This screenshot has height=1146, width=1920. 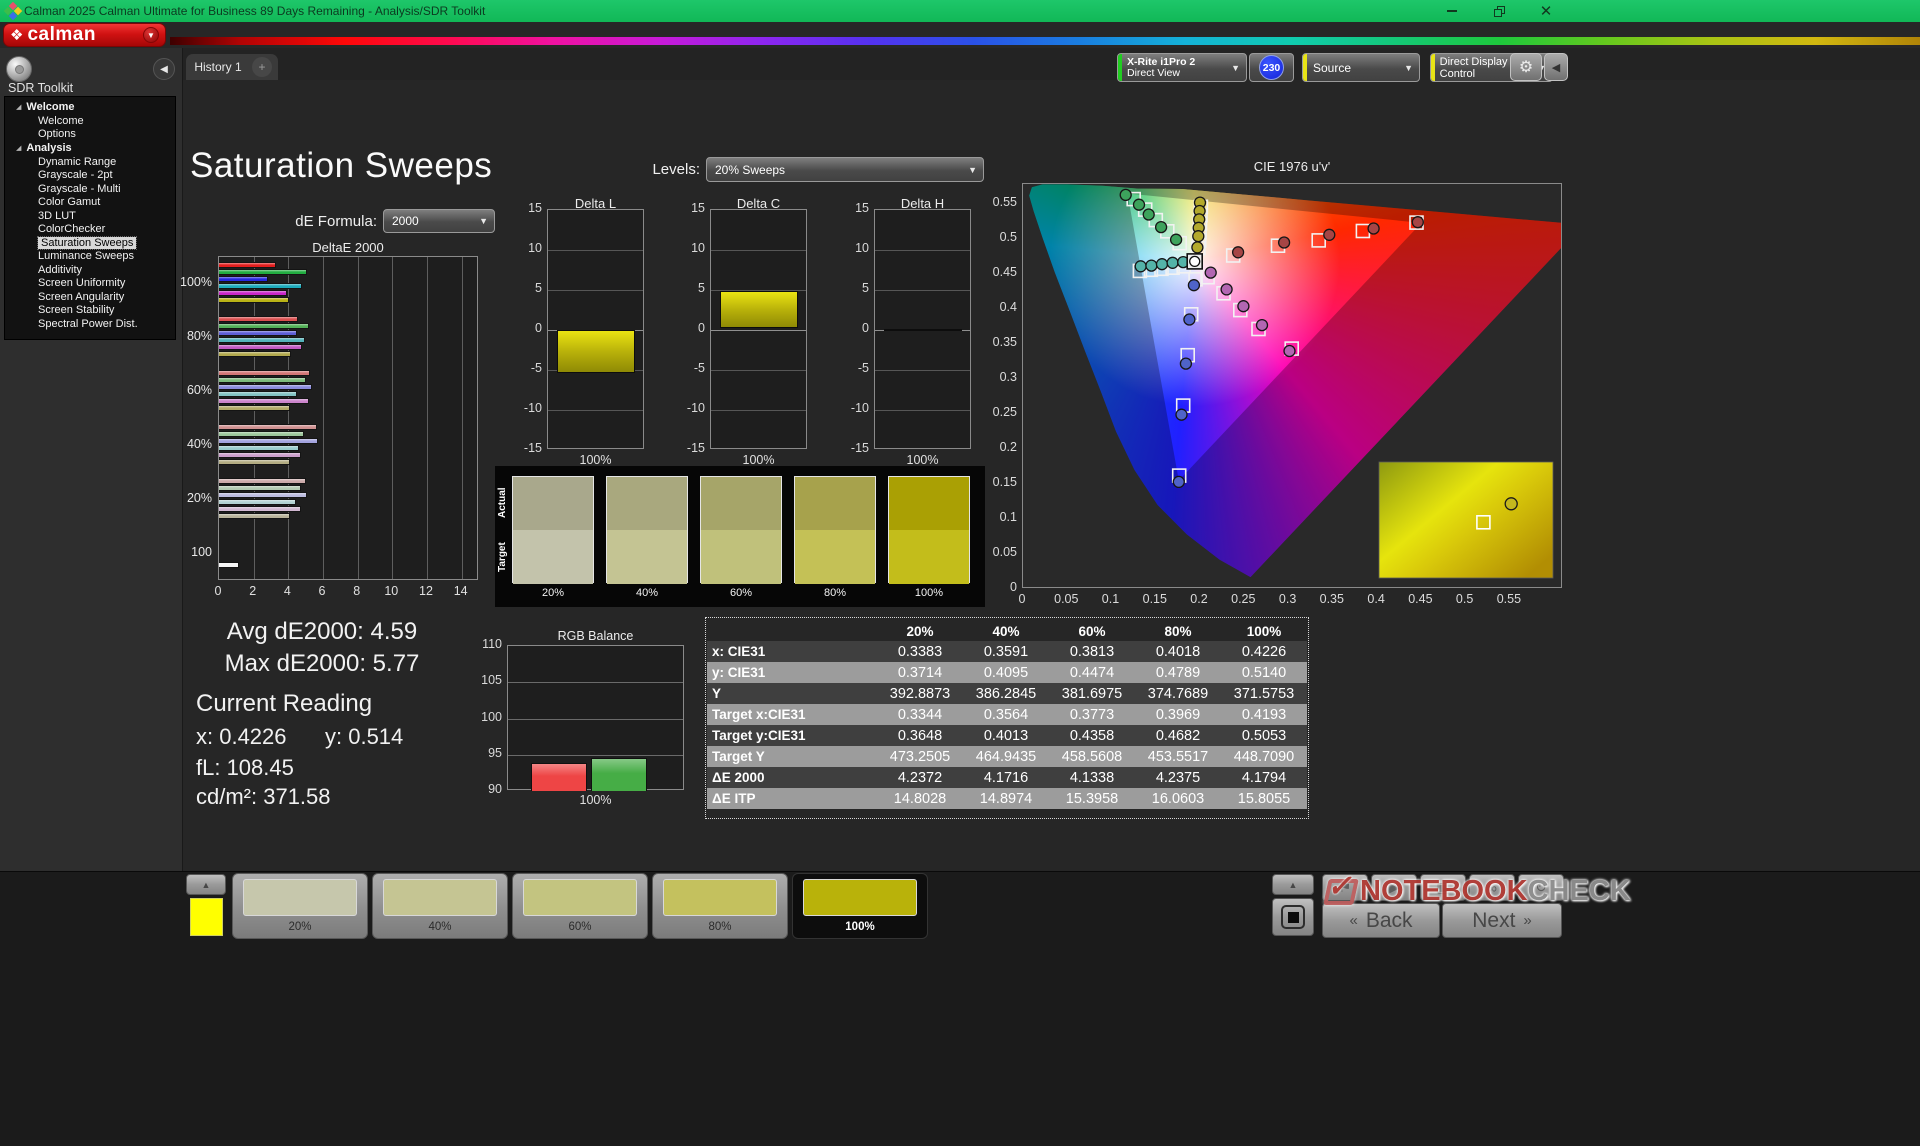 I want to click on tree-item: Saturation Sweeps, so click(x=90, y=242).